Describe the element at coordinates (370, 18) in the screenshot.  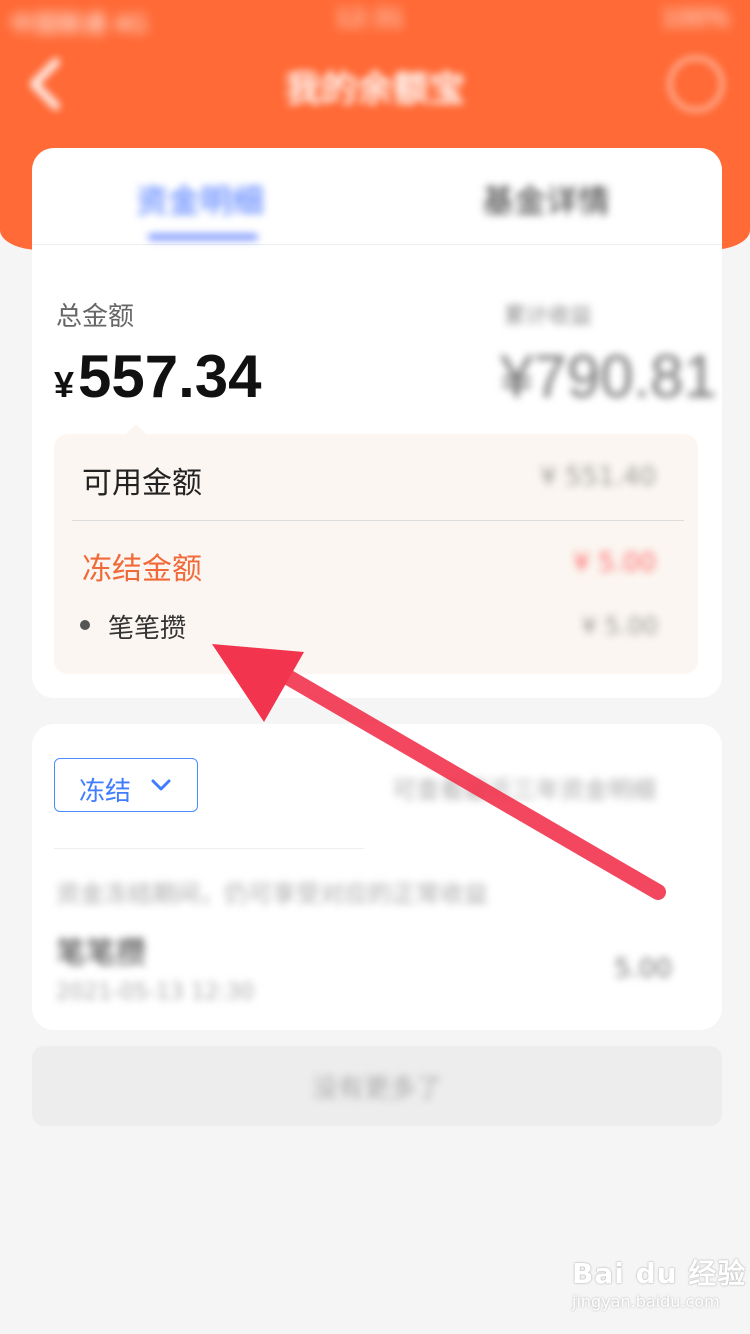
I see `status-time: 12:31` at that location.